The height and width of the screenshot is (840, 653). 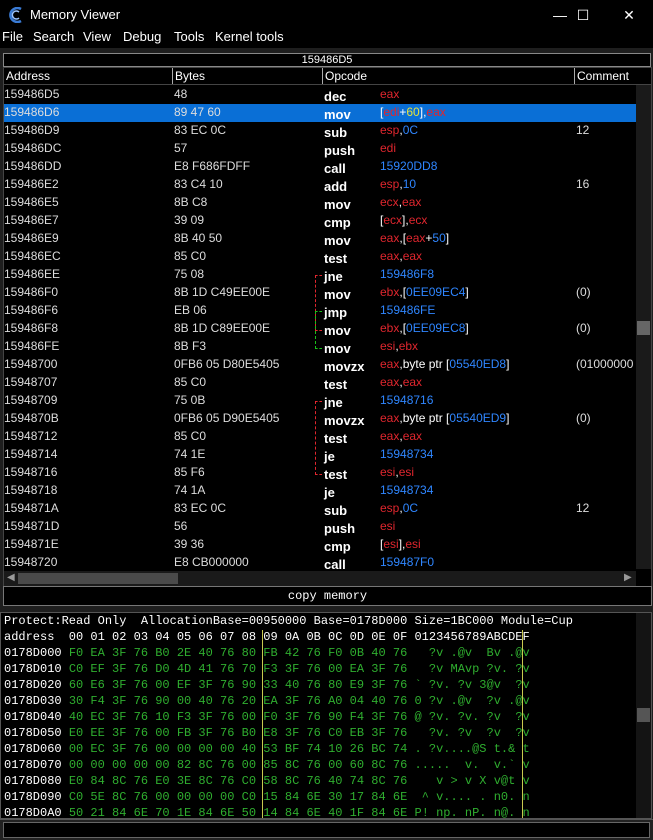 What do you see at coordinates (32, 112) in the screenshot?
I see `row-address: 159486D6` at bounding box center [32, 112].